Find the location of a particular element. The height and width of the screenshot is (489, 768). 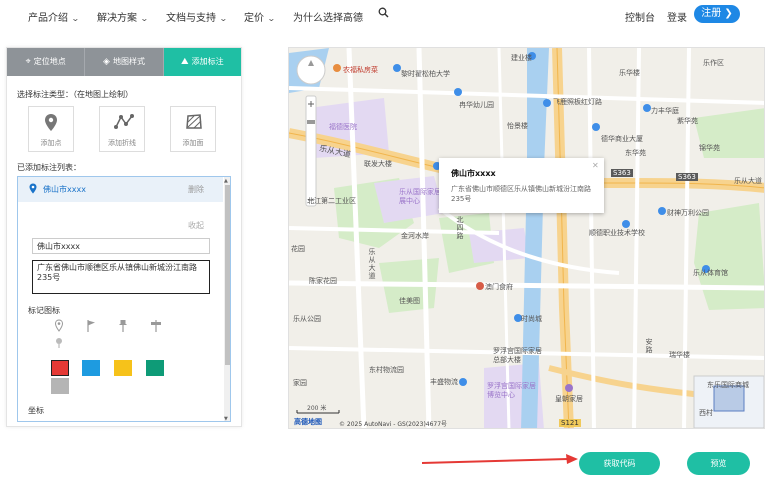

coordinate-label: 坐标 is located at coordinates (36, 410).